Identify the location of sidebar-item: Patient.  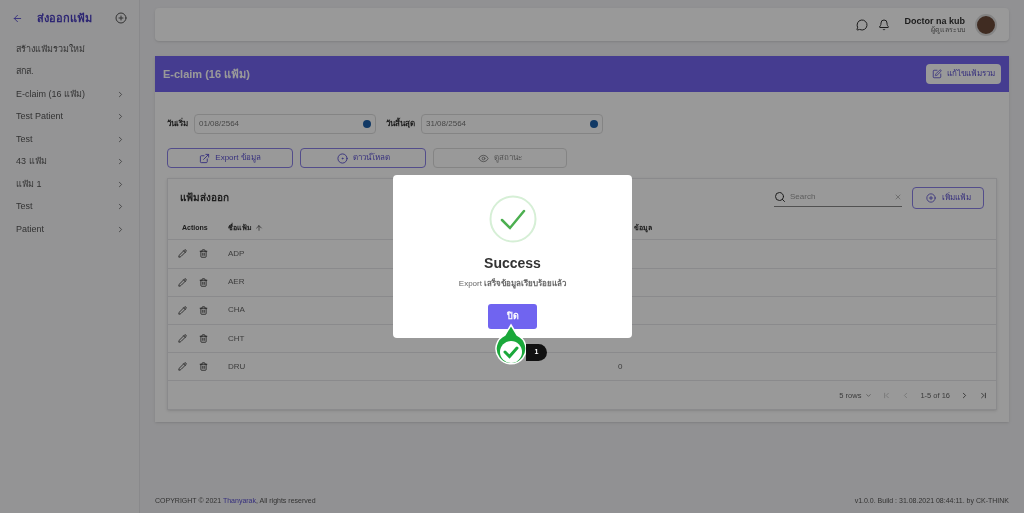
(69, 229).